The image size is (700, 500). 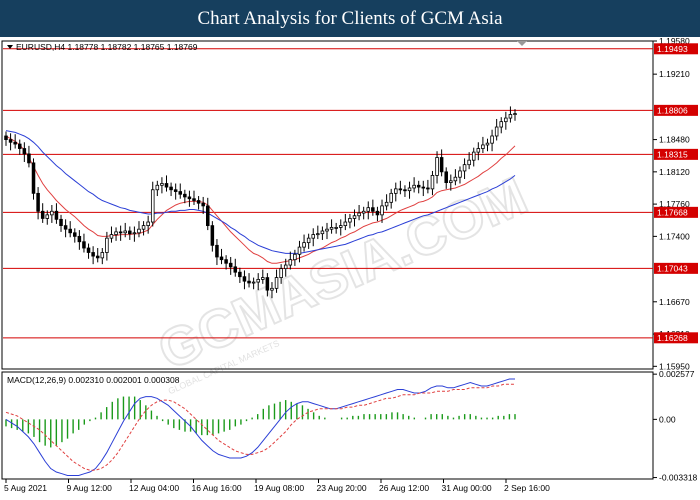 I want to click on time-tick-label: 16 Aug 16:00, so click(x=217, y=488).